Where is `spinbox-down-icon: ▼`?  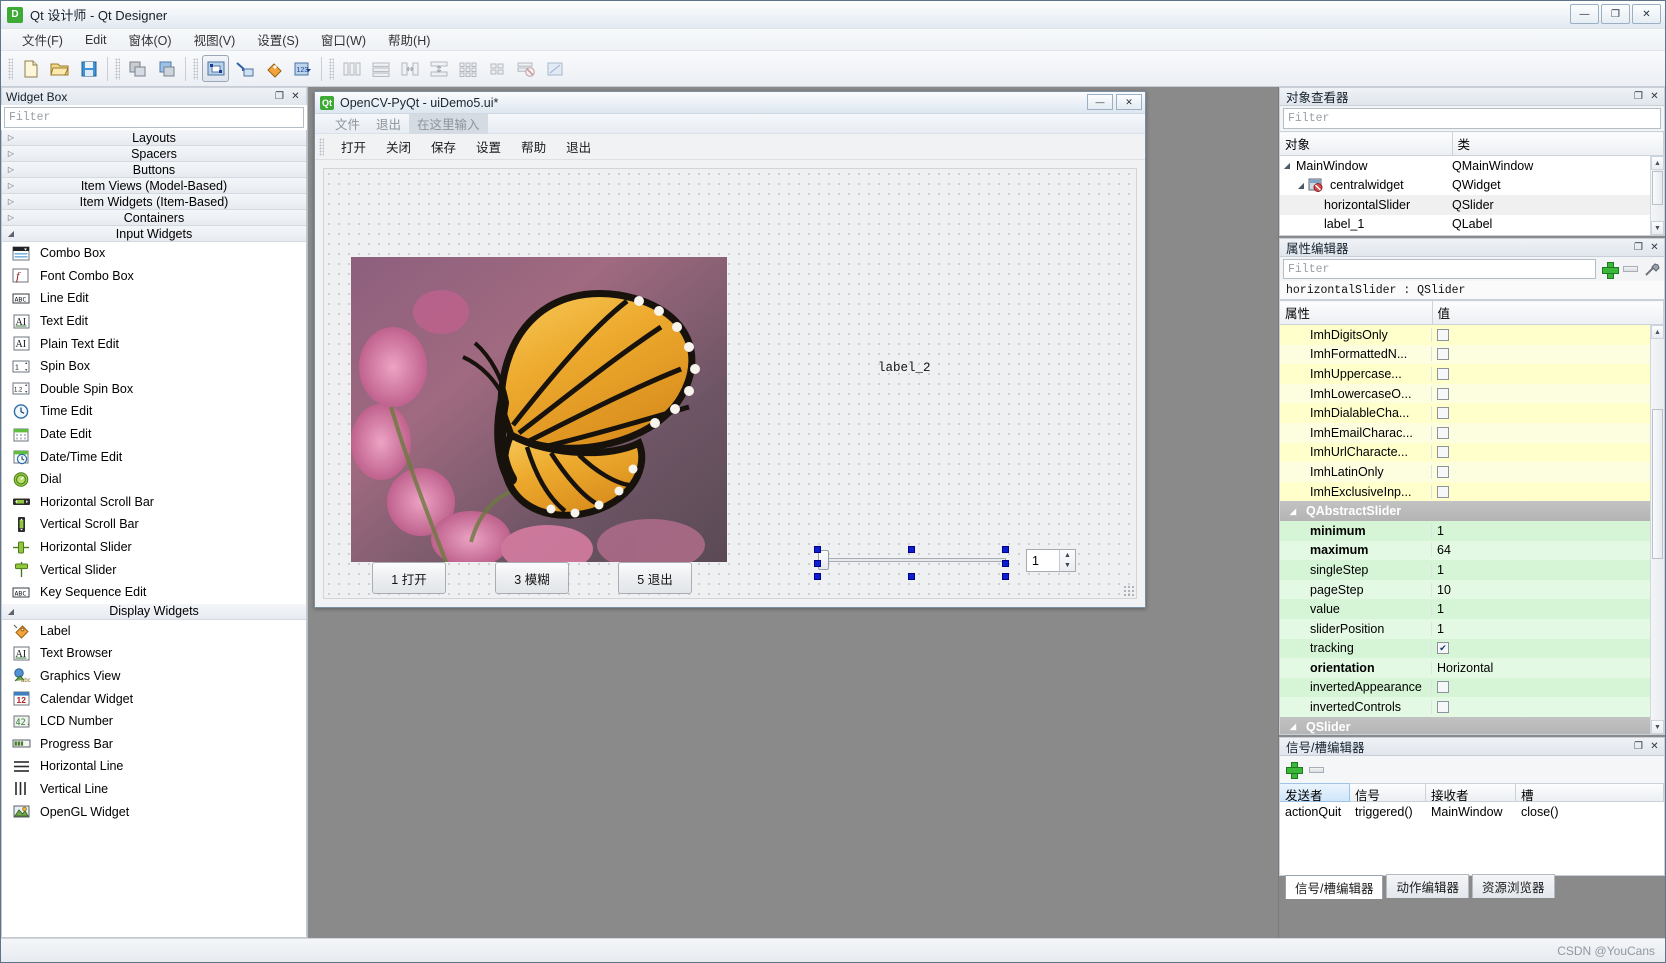
spinbox-down-icon: ▼ is located at coordinates (1067, 566).